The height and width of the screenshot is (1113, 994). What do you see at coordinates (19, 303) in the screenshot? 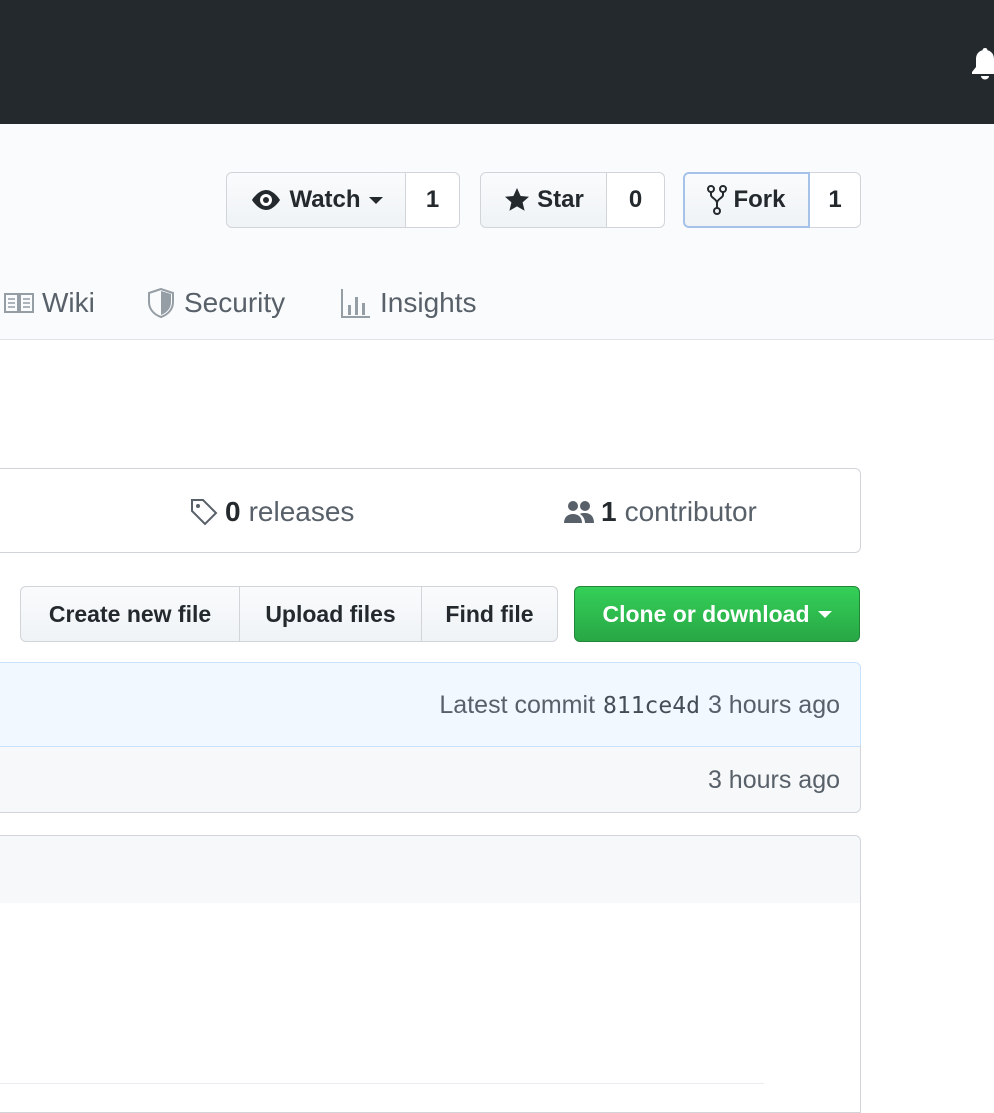
I see `book-icon` at bounding box center [19, 303].